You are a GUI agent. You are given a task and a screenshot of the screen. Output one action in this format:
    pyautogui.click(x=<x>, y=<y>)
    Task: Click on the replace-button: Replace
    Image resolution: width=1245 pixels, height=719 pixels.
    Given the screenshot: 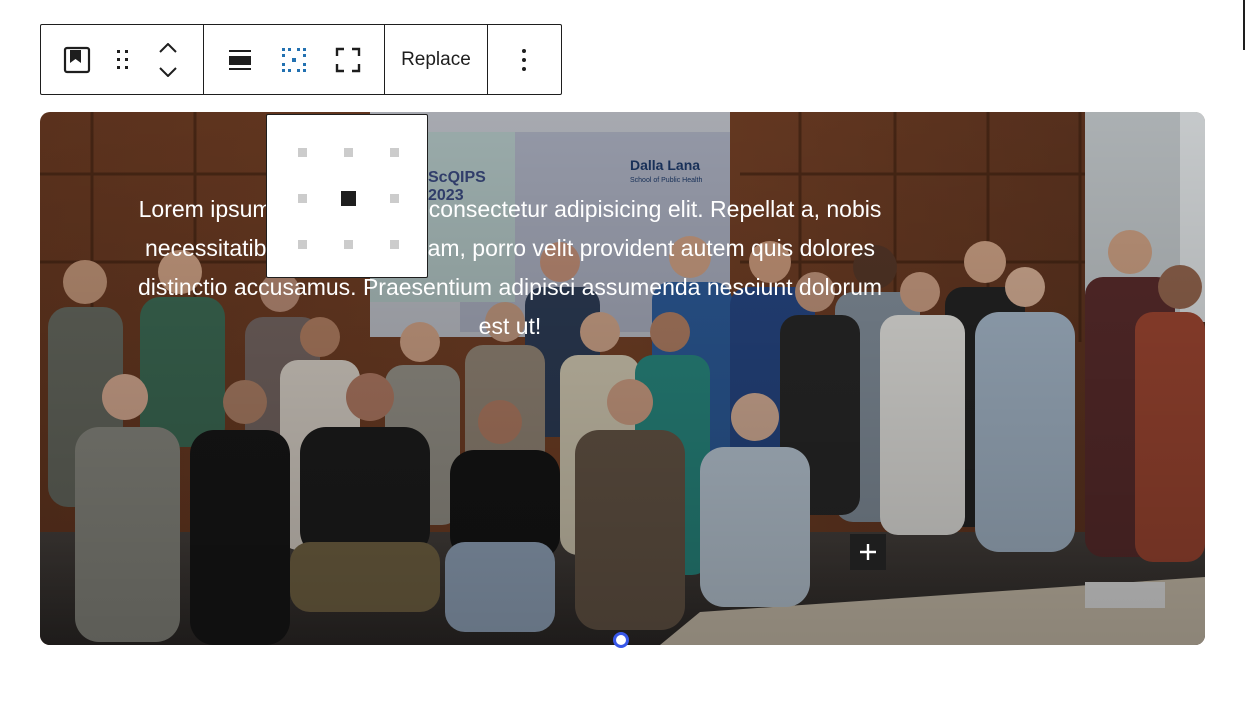 What is the action you would take?
    pyautogui.click(x=436, y=59)
    